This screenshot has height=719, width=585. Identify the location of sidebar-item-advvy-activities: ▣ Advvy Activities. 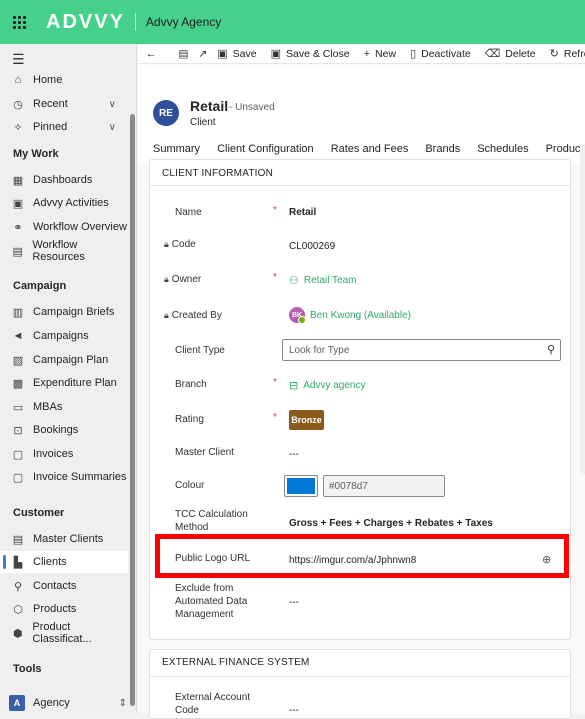
(64, 203).